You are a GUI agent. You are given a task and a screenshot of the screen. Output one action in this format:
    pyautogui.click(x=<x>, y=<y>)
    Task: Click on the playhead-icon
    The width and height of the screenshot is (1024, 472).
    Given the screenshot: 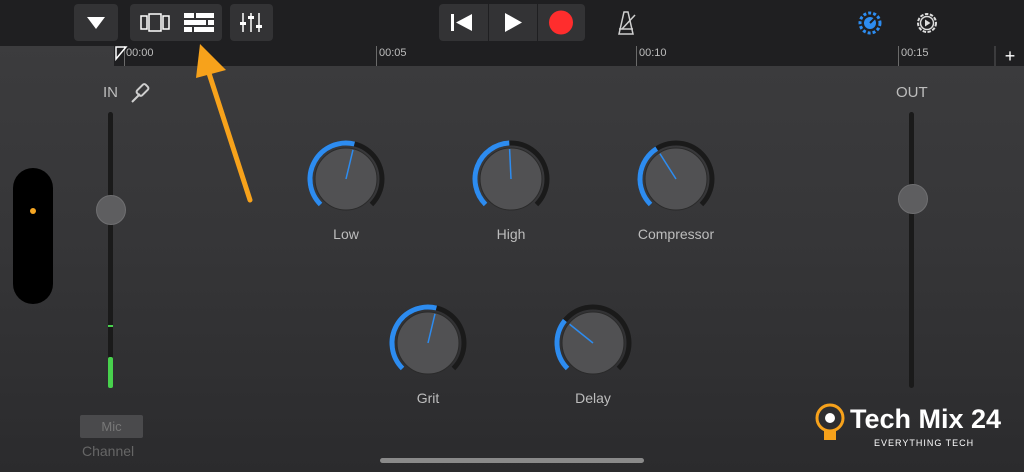 What is the action you would take?
    pyautogui.click(x=120, y=57)
    